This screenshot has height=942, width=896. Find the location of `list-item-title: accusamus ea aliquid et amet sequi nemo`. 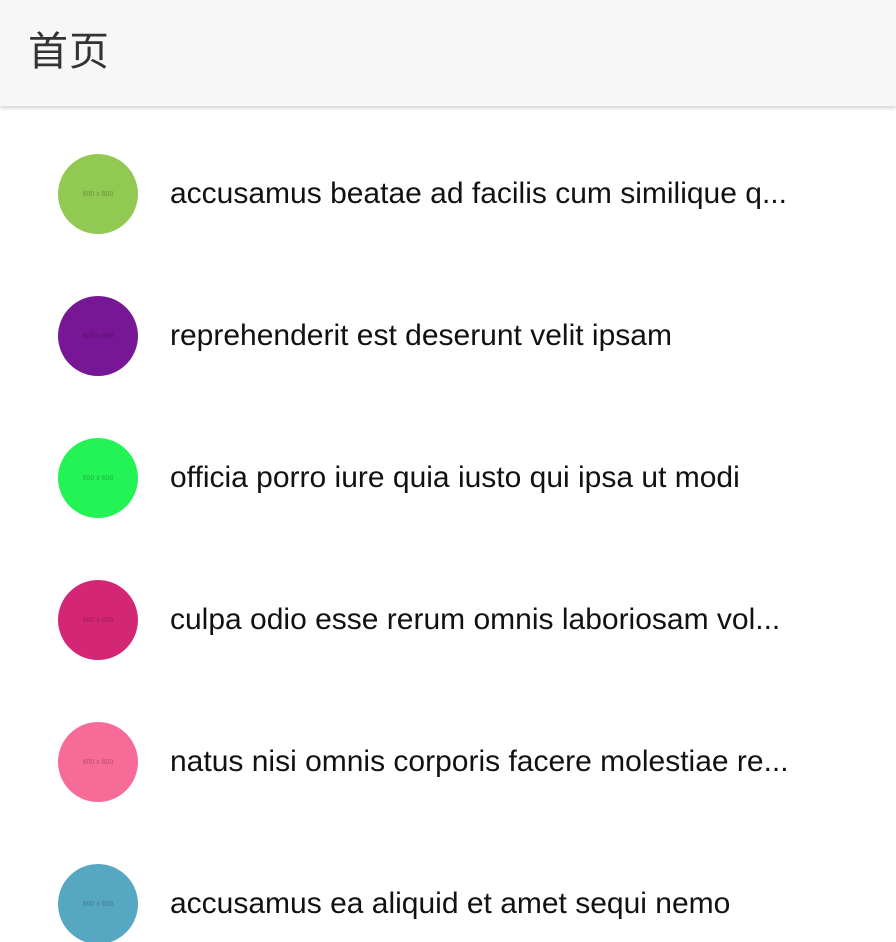

list-item-title: accusamus ea aliquid et amet sequi nemo is located at coordinates (450, 903).